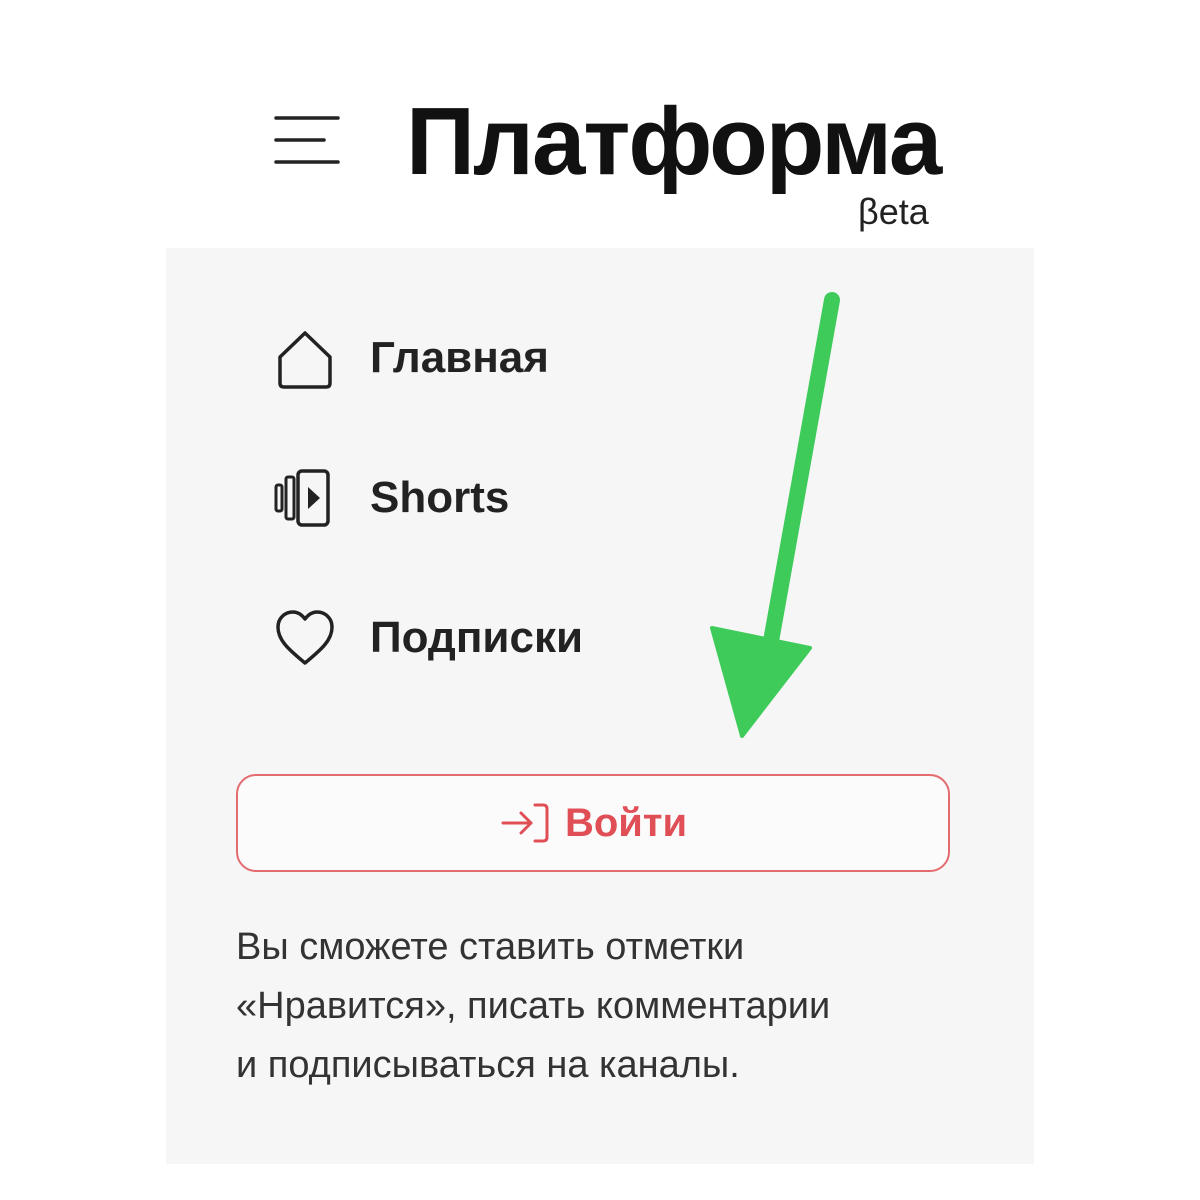 This screenshot has height=1200, width=1200. What do you see at coordinates (490, 947) in the screenshot?
I see `hint-line: Вы сможете ставить отметки` at bounding box center [490, 947].